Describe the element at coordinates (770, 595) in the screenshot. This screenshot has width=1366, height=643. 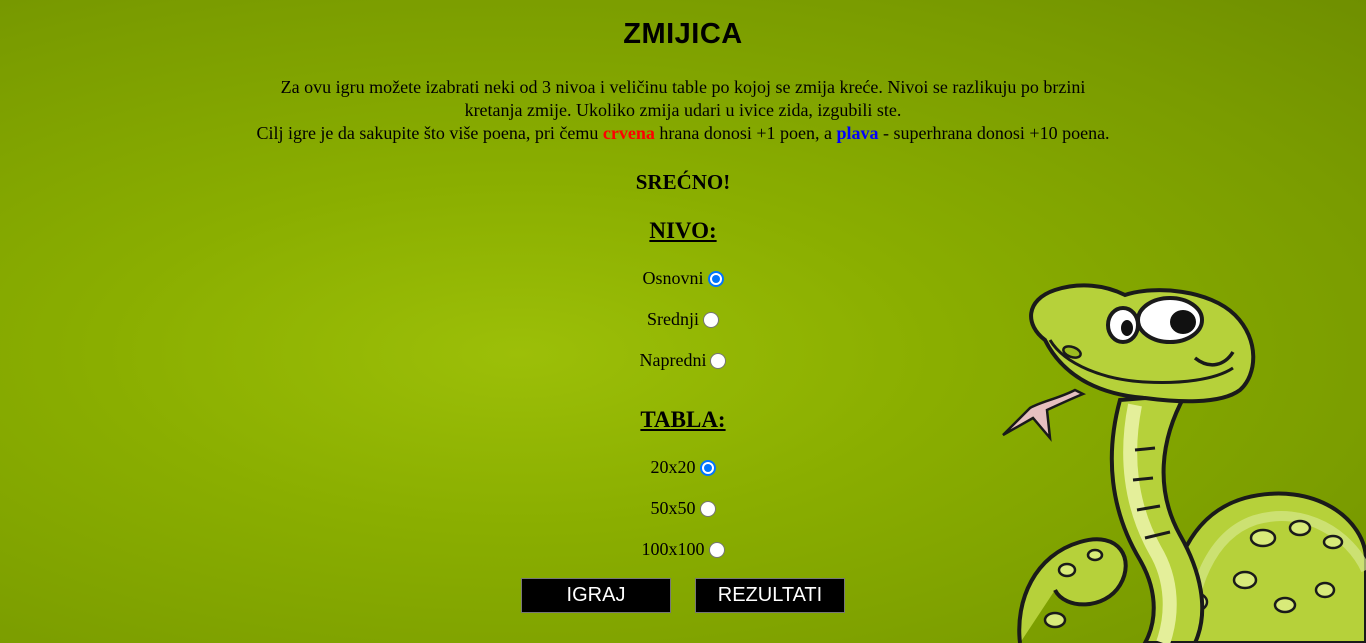
I see `results-button: REZULTATI` at that location.